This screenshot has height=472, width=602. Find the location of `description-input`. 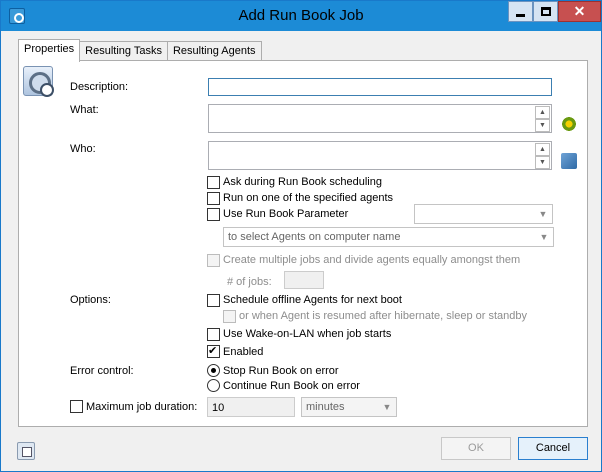

description-input is located at coordinates (380, 87).